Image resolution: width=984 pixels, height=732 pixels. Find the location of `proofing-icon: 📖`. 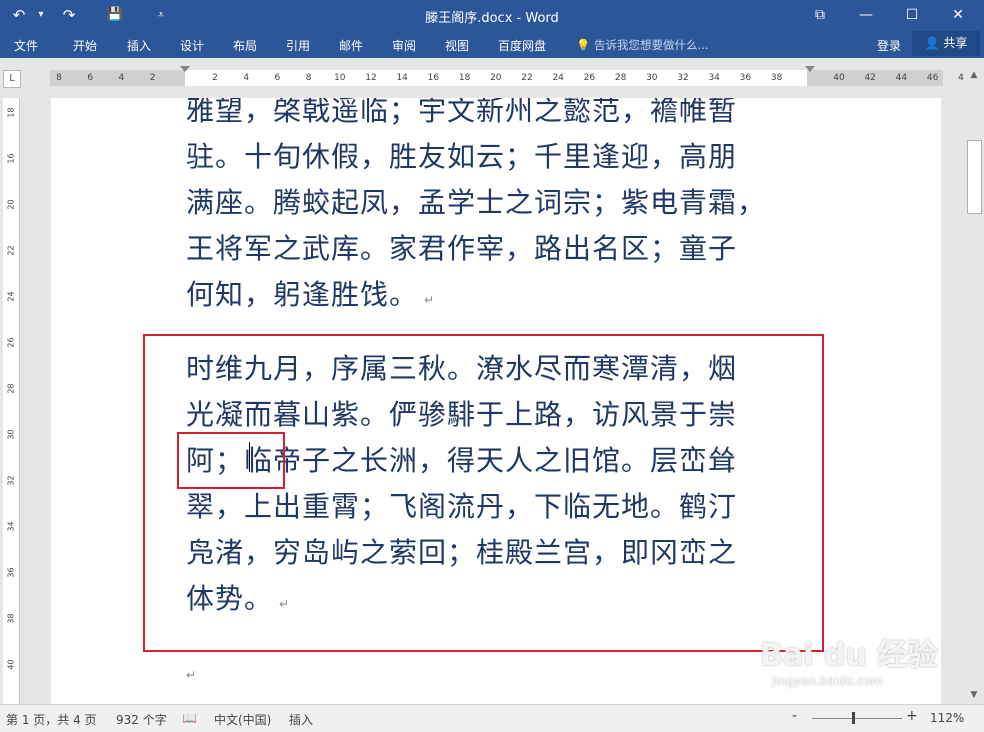

proofing-icon: 📖 is located at coordinates (189, 718).